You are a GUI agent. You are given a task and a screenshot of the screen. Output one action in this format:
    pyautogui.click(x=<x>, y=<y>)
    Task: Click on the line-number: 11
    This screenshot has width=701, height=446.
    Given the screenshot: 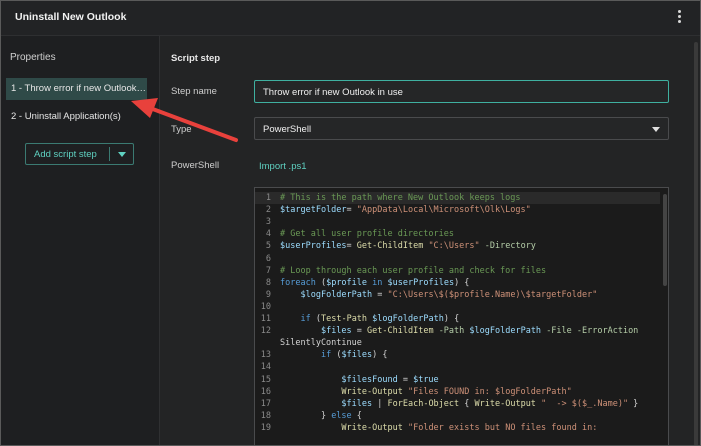 What is the action you would take?
    pyautogui.click(x=265, y=319)
    